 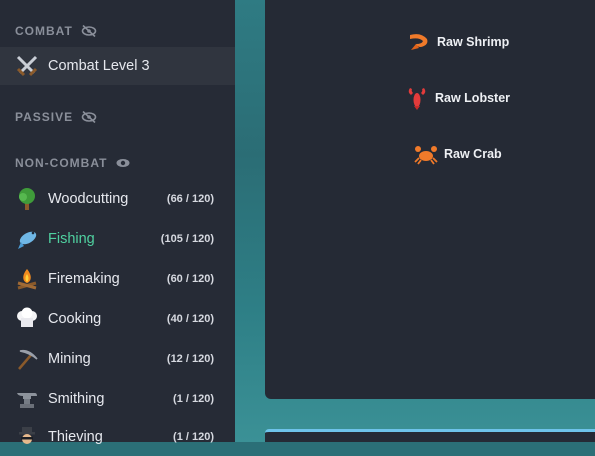 I want to click on skill-count: (40 / 120), so click(x=190, y=319).